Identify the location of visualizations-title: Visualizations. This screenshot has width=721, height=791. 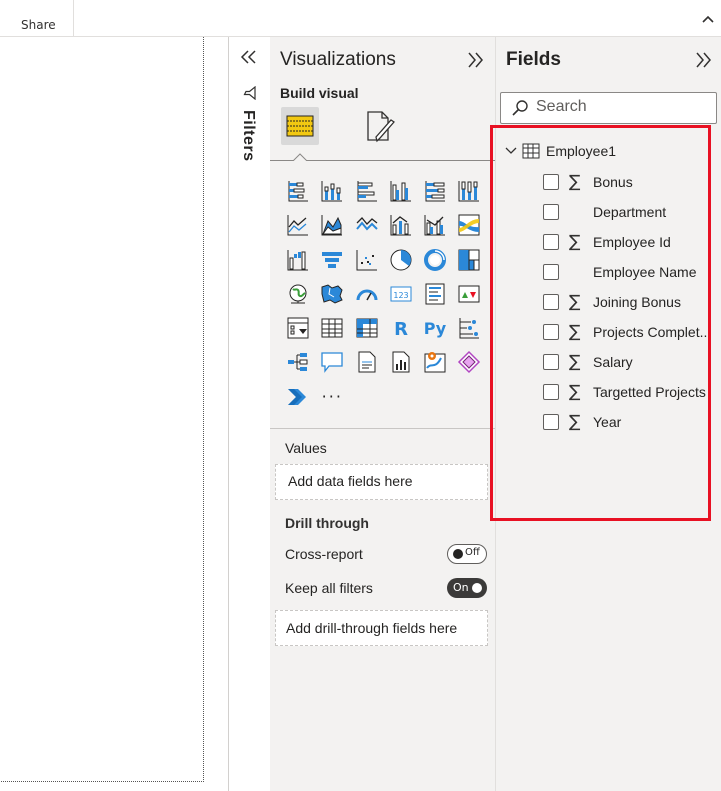
(338, 59).